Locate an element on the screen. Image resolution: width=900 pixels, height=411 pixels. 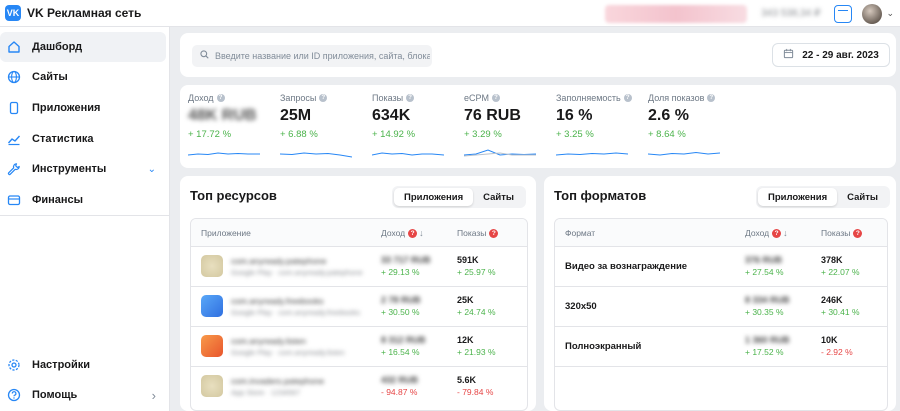
shows-delta: + 25.97 % is located at coordinates (476, 272).